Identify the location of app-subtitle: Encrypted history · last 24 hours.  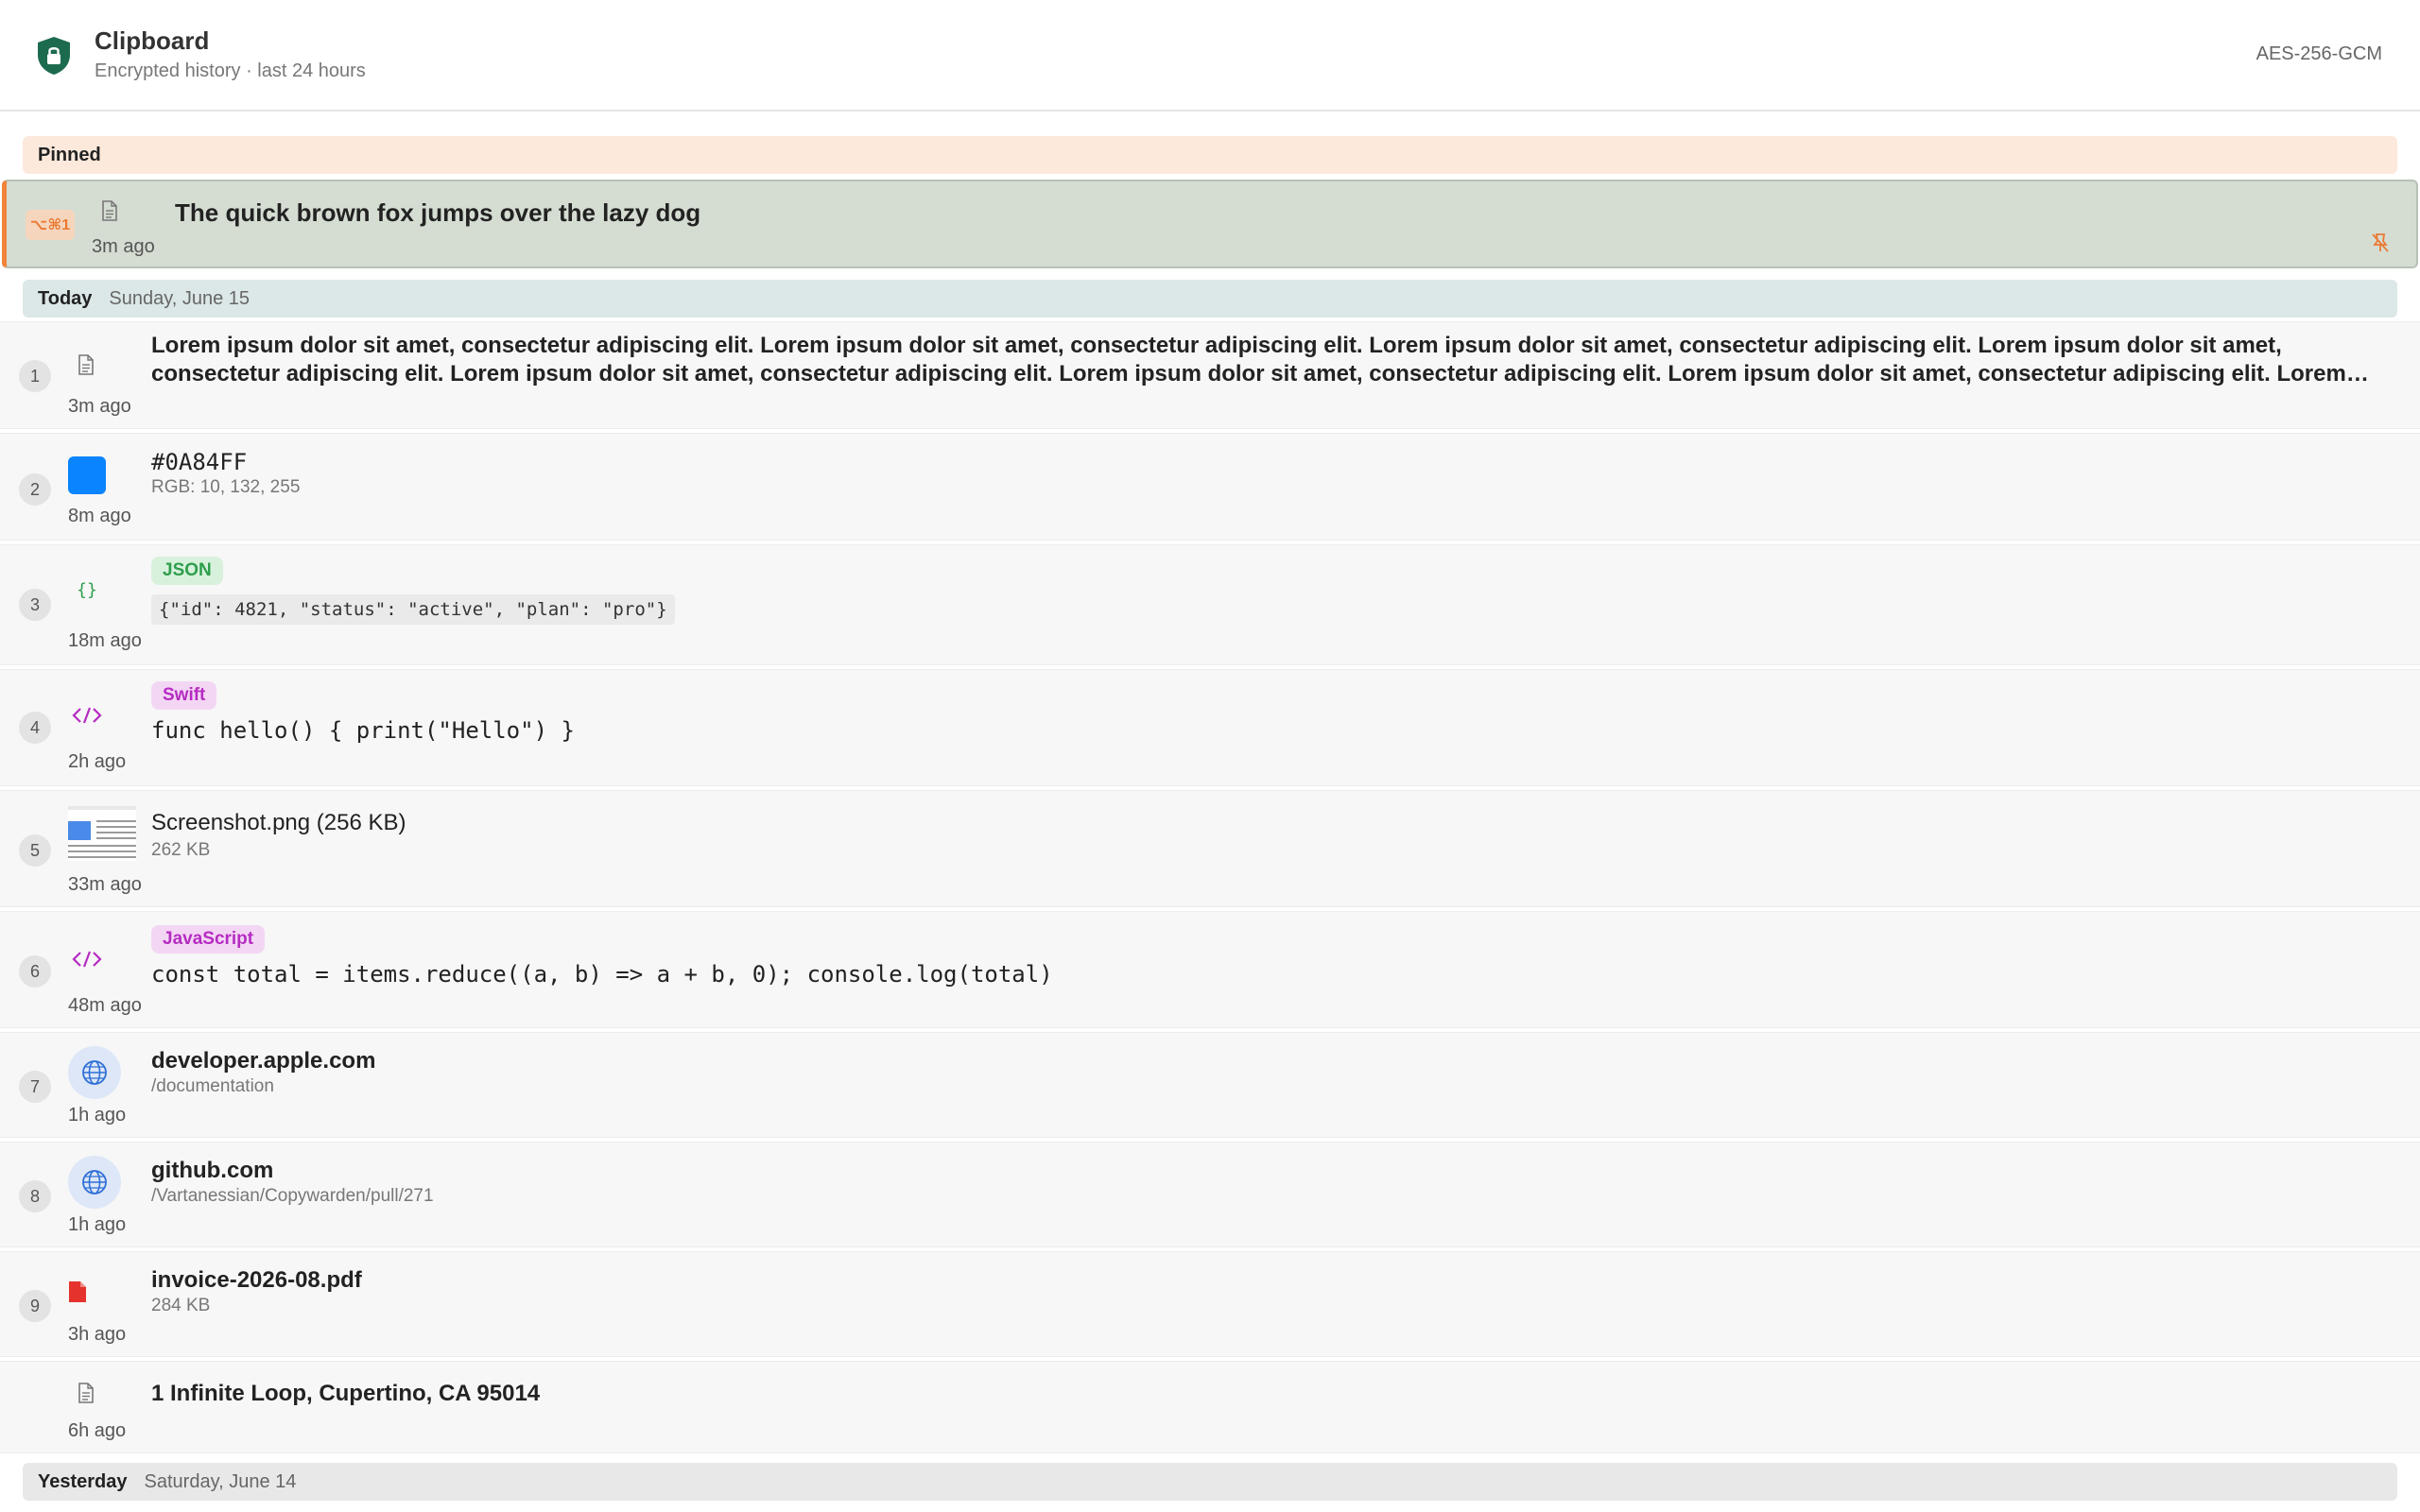
(230, 70).